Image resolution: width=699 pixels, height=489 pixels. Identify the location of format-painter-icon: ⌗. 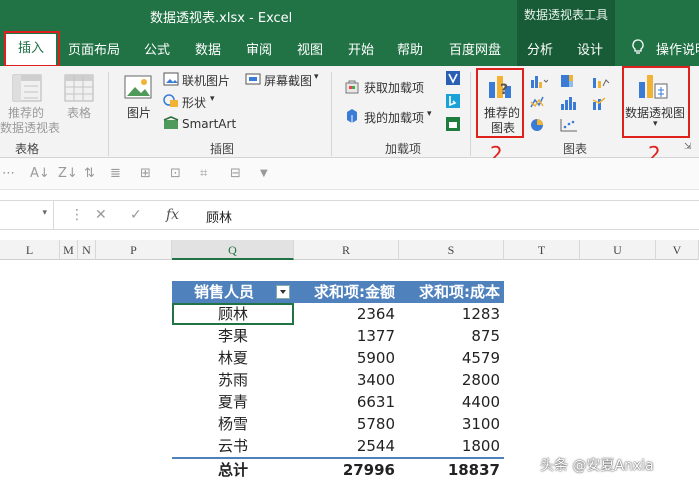
(203, 173).